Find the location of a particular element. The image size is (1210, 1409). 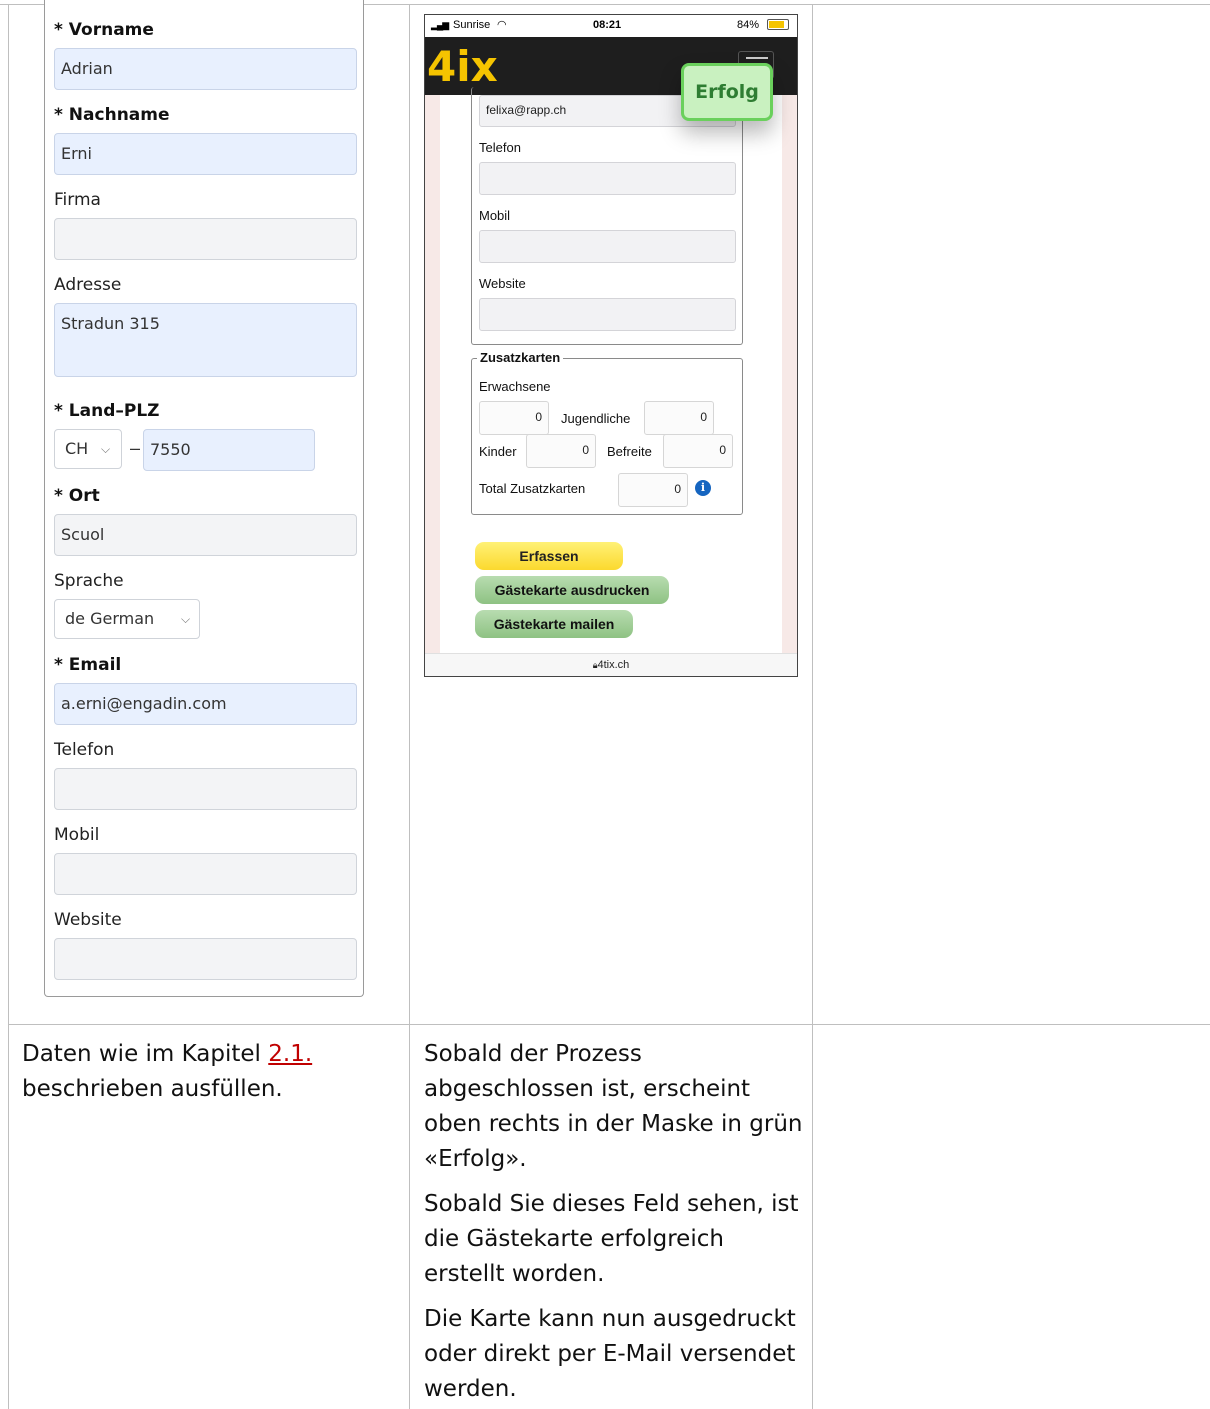

table-row-divider is located at coordinates (609, 1024).